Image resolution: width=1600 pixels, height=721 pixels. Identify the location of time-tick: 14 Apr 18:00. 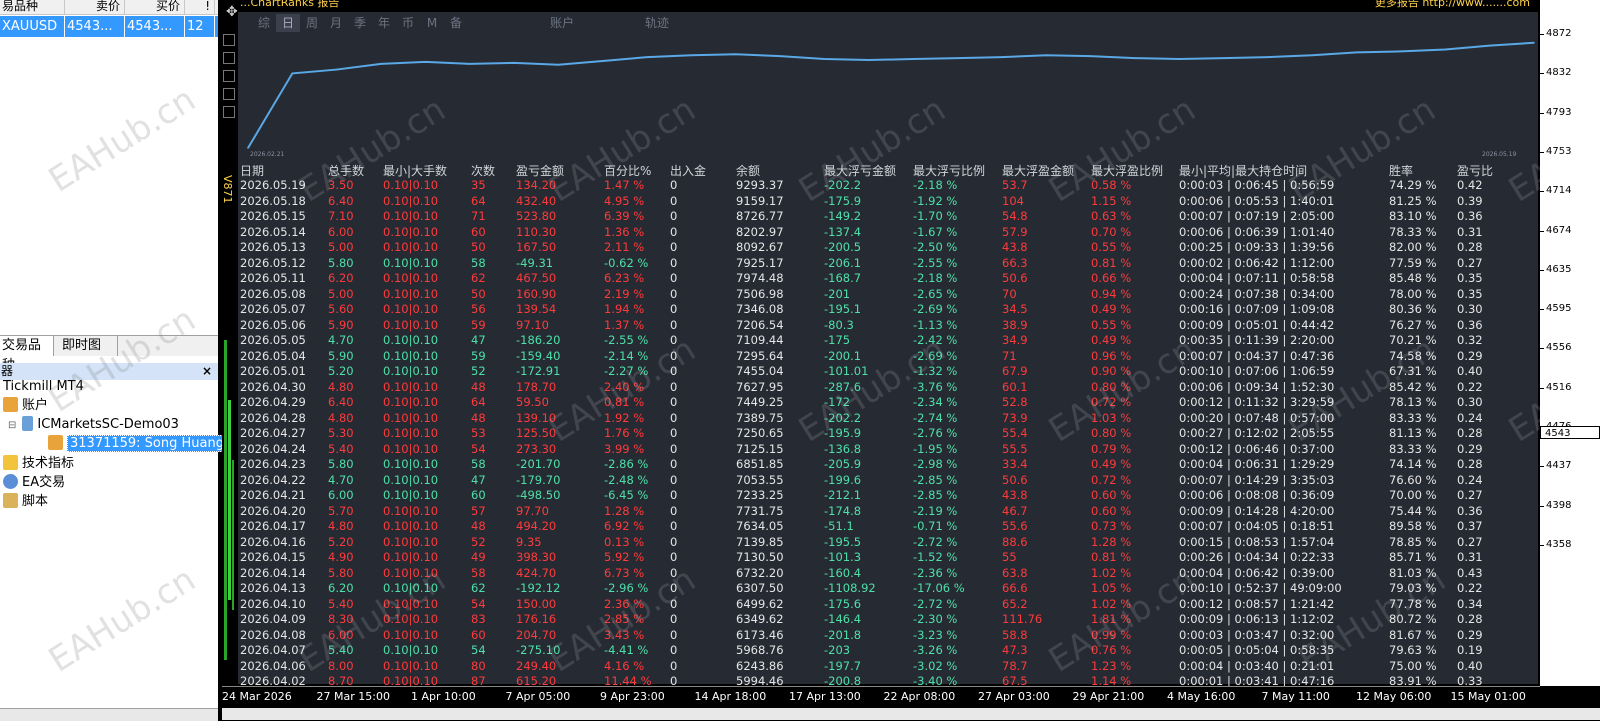
(730, 696).